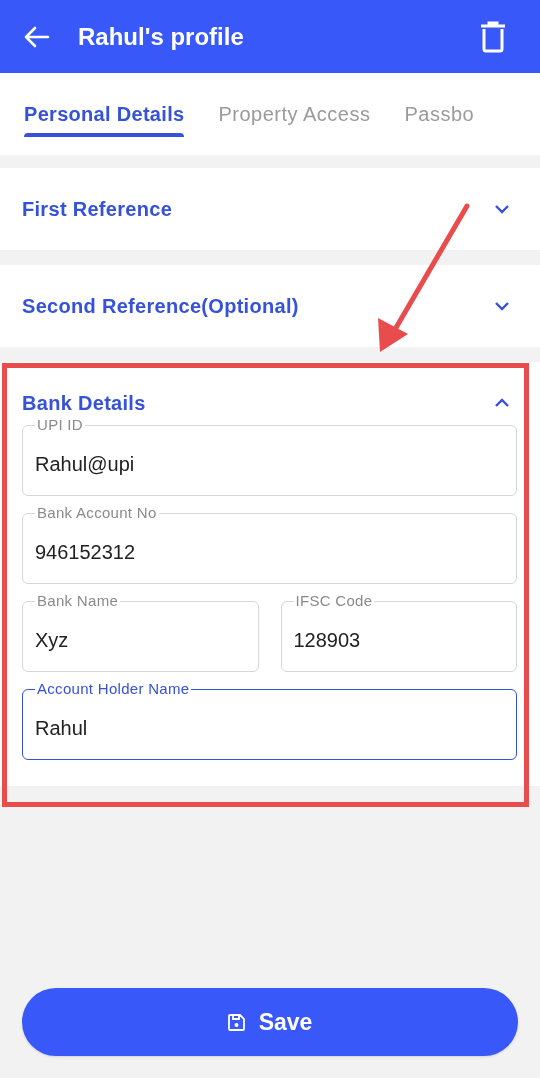 This screenshot has height=1078, width=540. Describe the element at coordinates (85, 464) in the screenshot. I see `field-value: Rahul@upi` at that location.